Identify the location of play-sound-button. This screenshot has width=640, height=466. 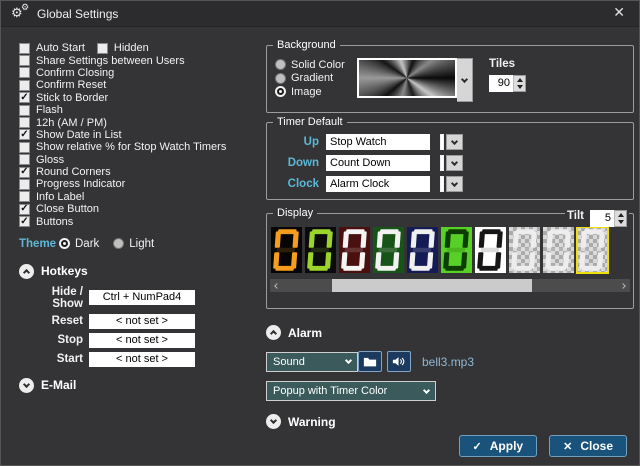
(399, 361).